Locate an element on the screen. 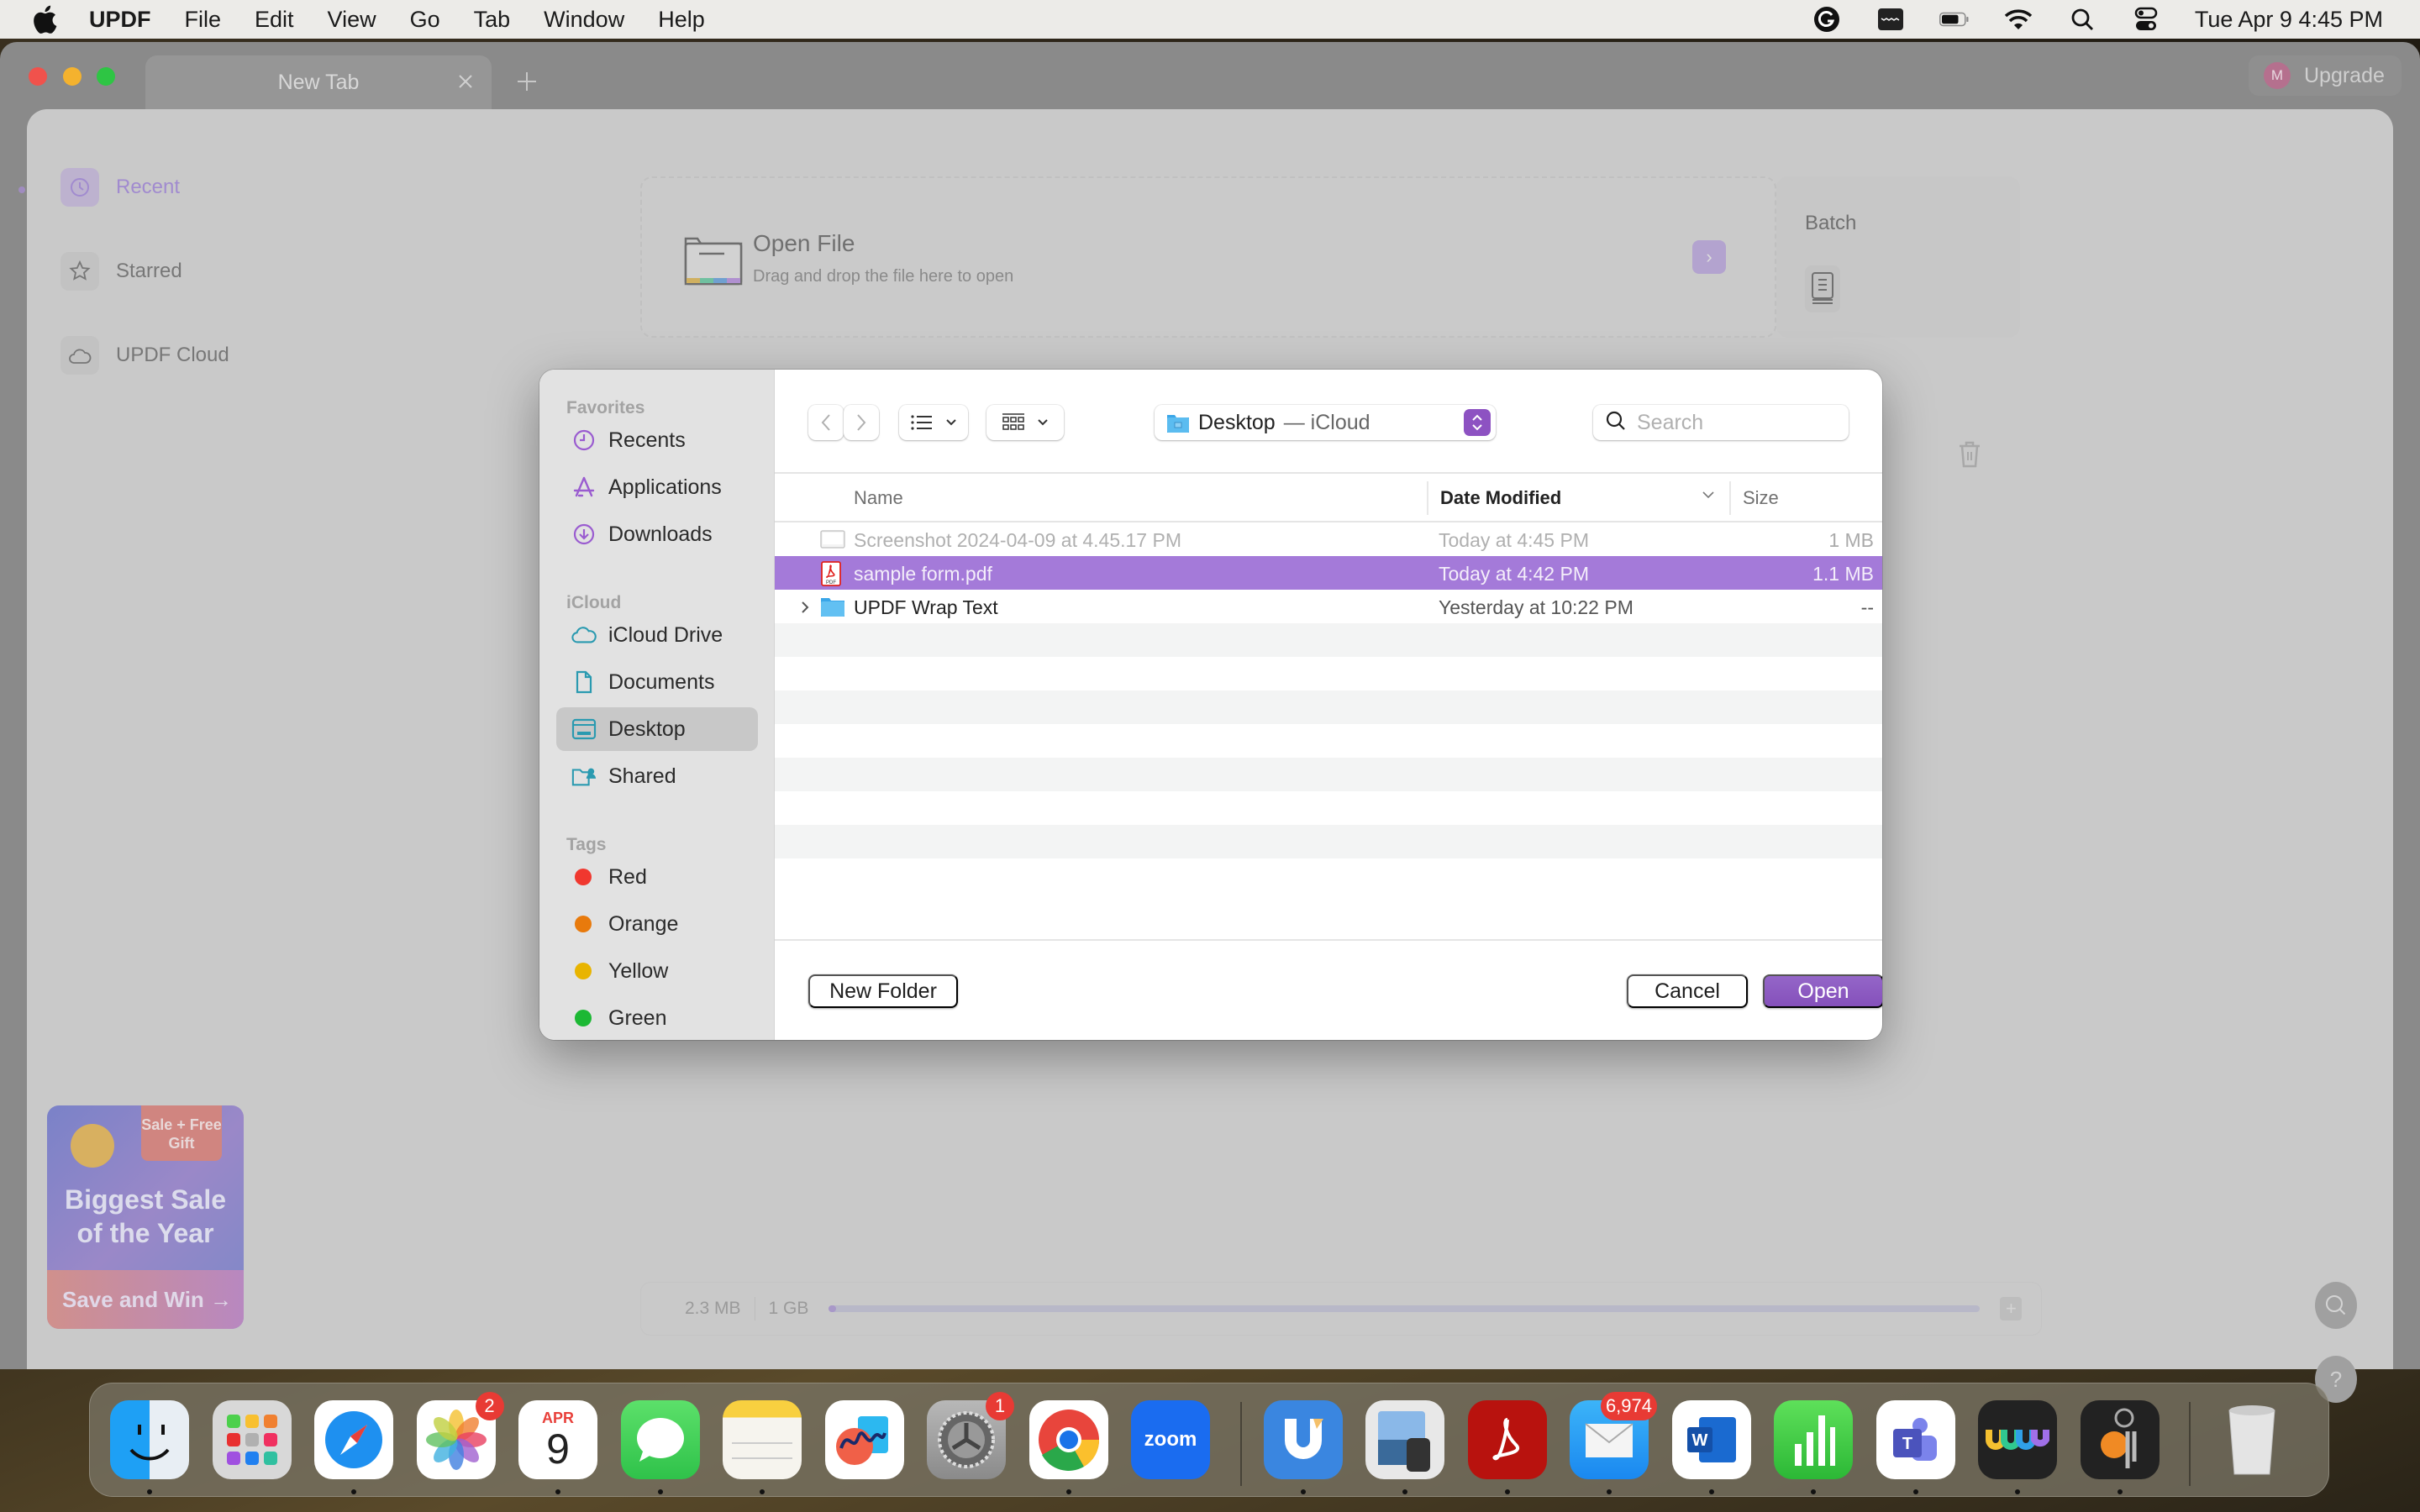 Image resolution: width=2420 pixels, height=1512 pixels. list-view-button is located at coordinates (933, 422).